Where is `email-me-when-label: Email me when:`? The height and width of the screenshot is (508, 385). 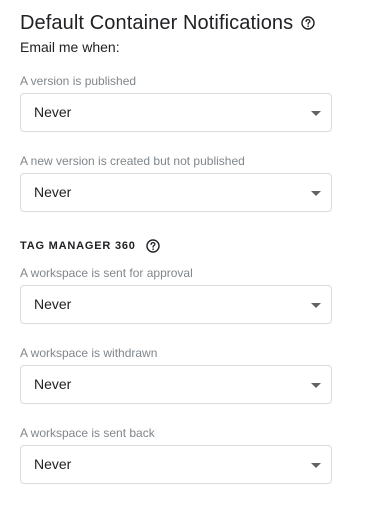
email-me-when-label: Email me when: is located at coordinates (70, 47).